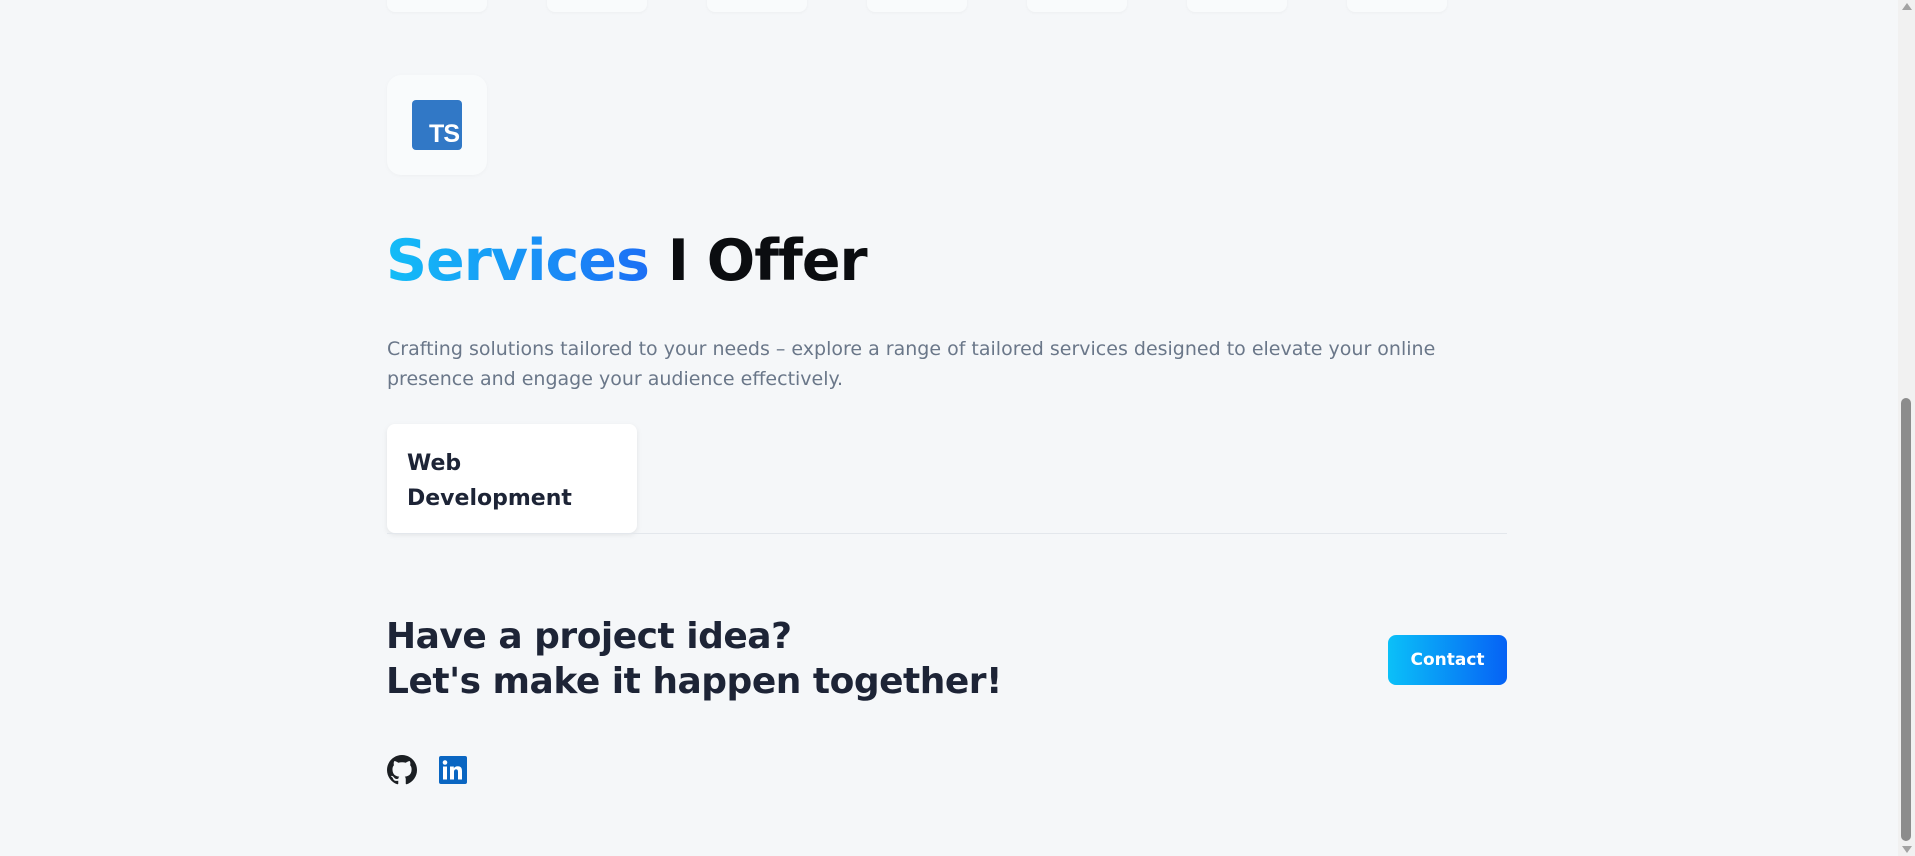  I want to click on linkedin-icon-glyph, so click(453, 770).